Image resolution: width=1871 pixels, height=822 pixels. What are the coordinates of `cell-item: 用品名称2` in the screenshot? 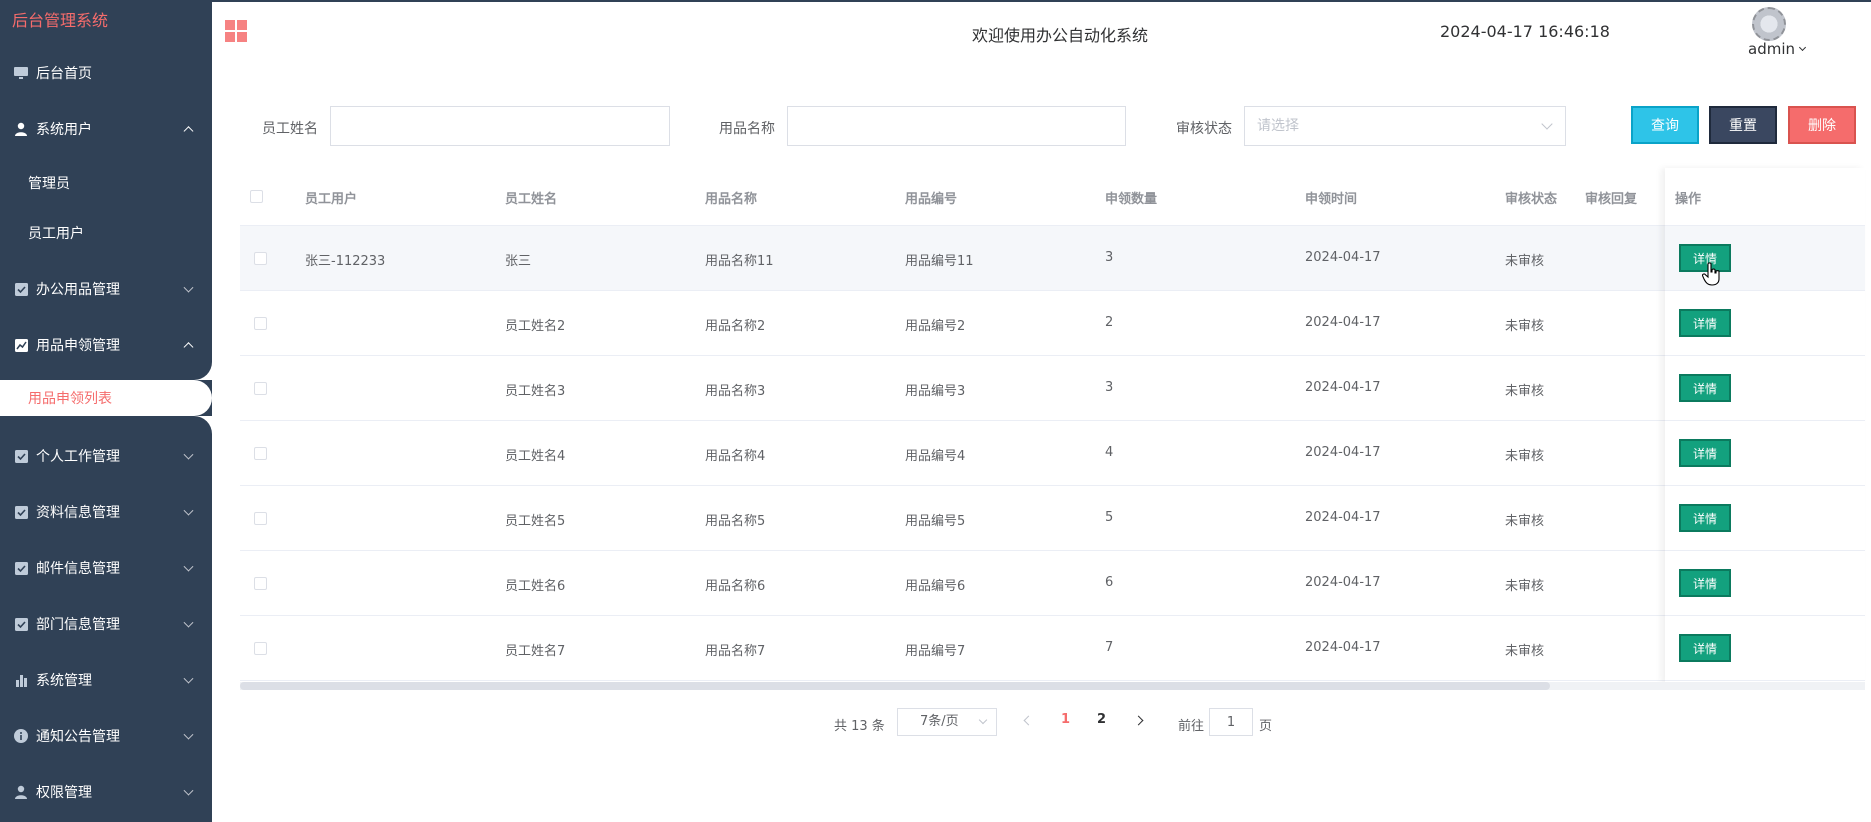 It's located at (735, 326).